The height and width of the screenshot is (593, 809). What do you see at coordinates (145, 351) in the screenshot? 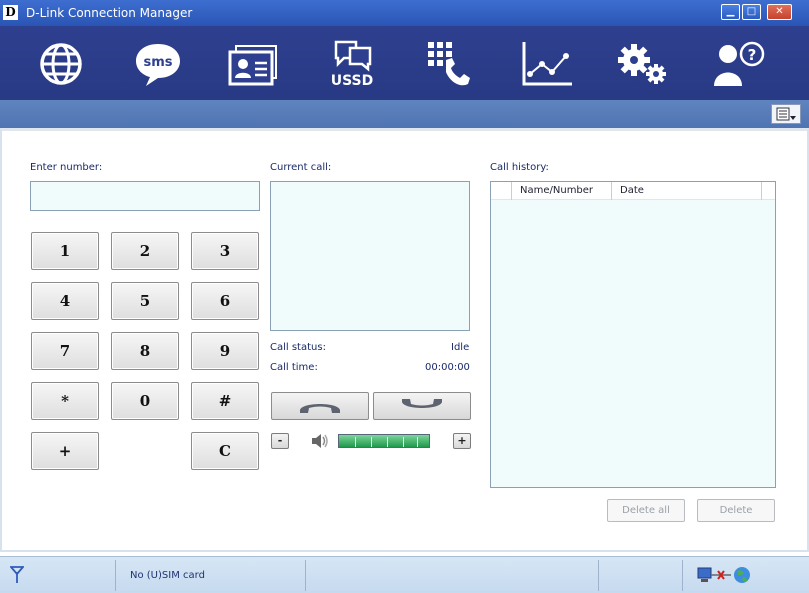
I see `key-8: 8` at bounding box center [145, 351].